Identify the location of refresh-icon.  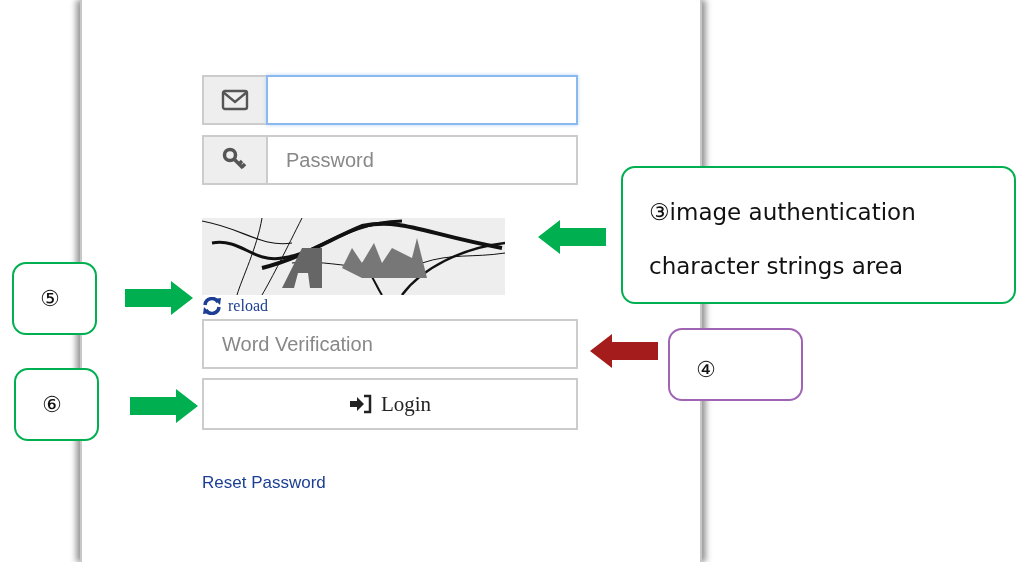
(212, 306).